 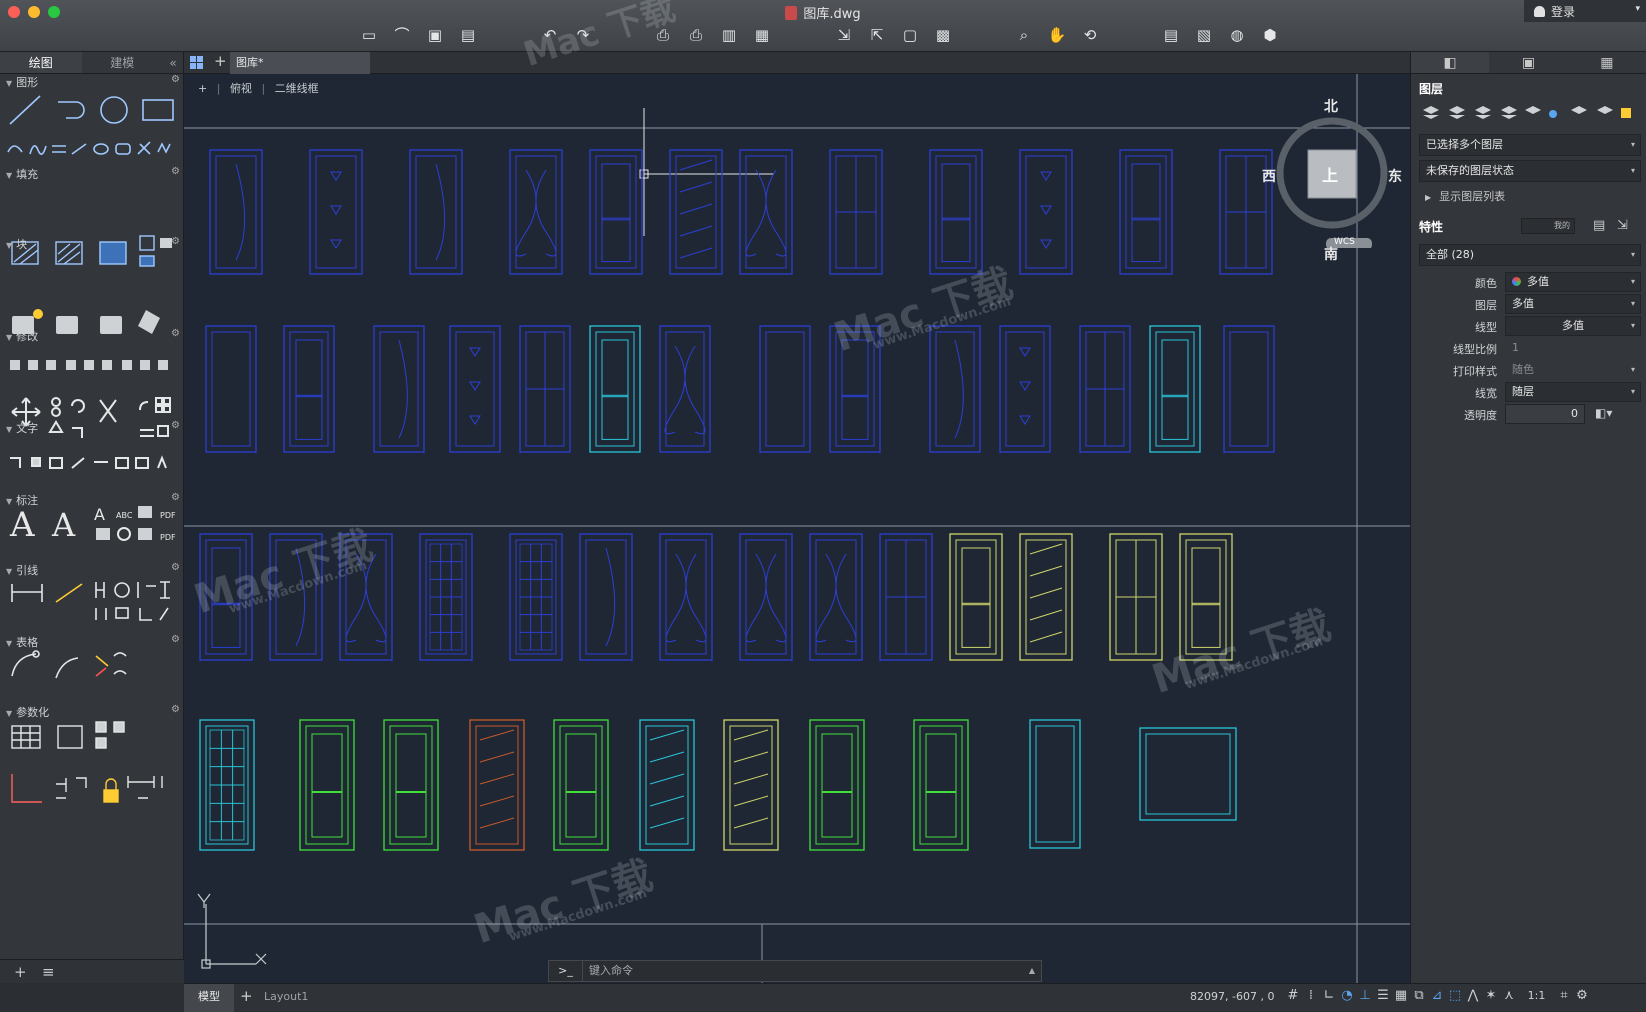 What do you see at coordinates (48, 972) in the screenshot?
I see `list-icon: ≡` at bounding box center [48, 972].